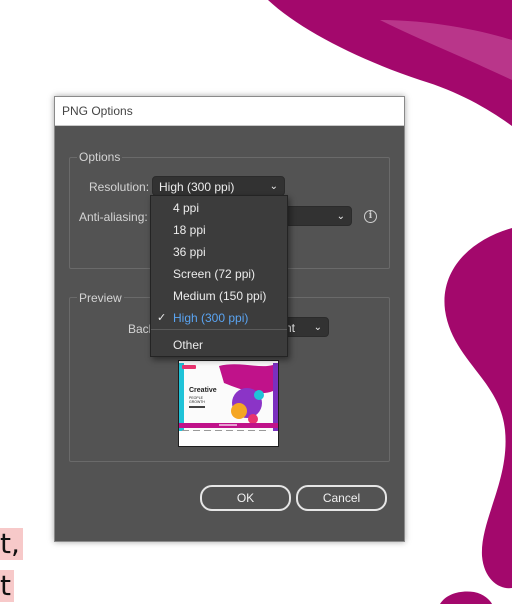  Describe the element at coordinates (219, 230) in the screenshot. I see `menu-item-18ppi: 18 ppi` at that location.